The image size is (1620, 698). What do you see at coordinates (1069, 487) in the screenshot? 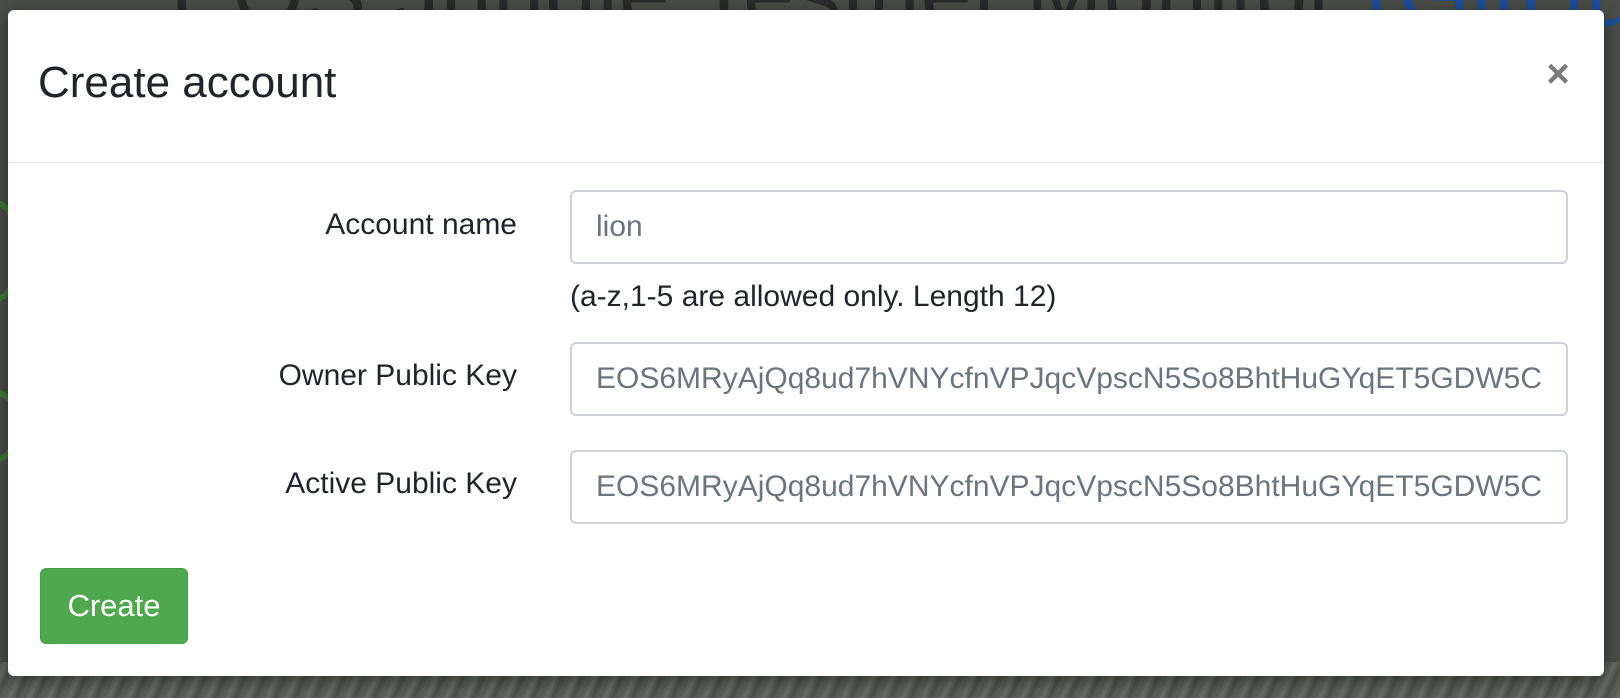
I see `active-public-key-input` at bounding box center [1069, 487].